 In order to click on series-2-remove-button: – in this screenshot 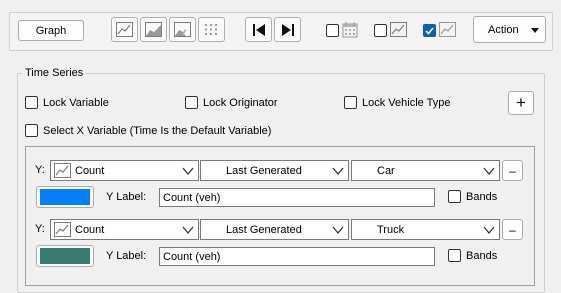, I will do `click(512, 229)`.